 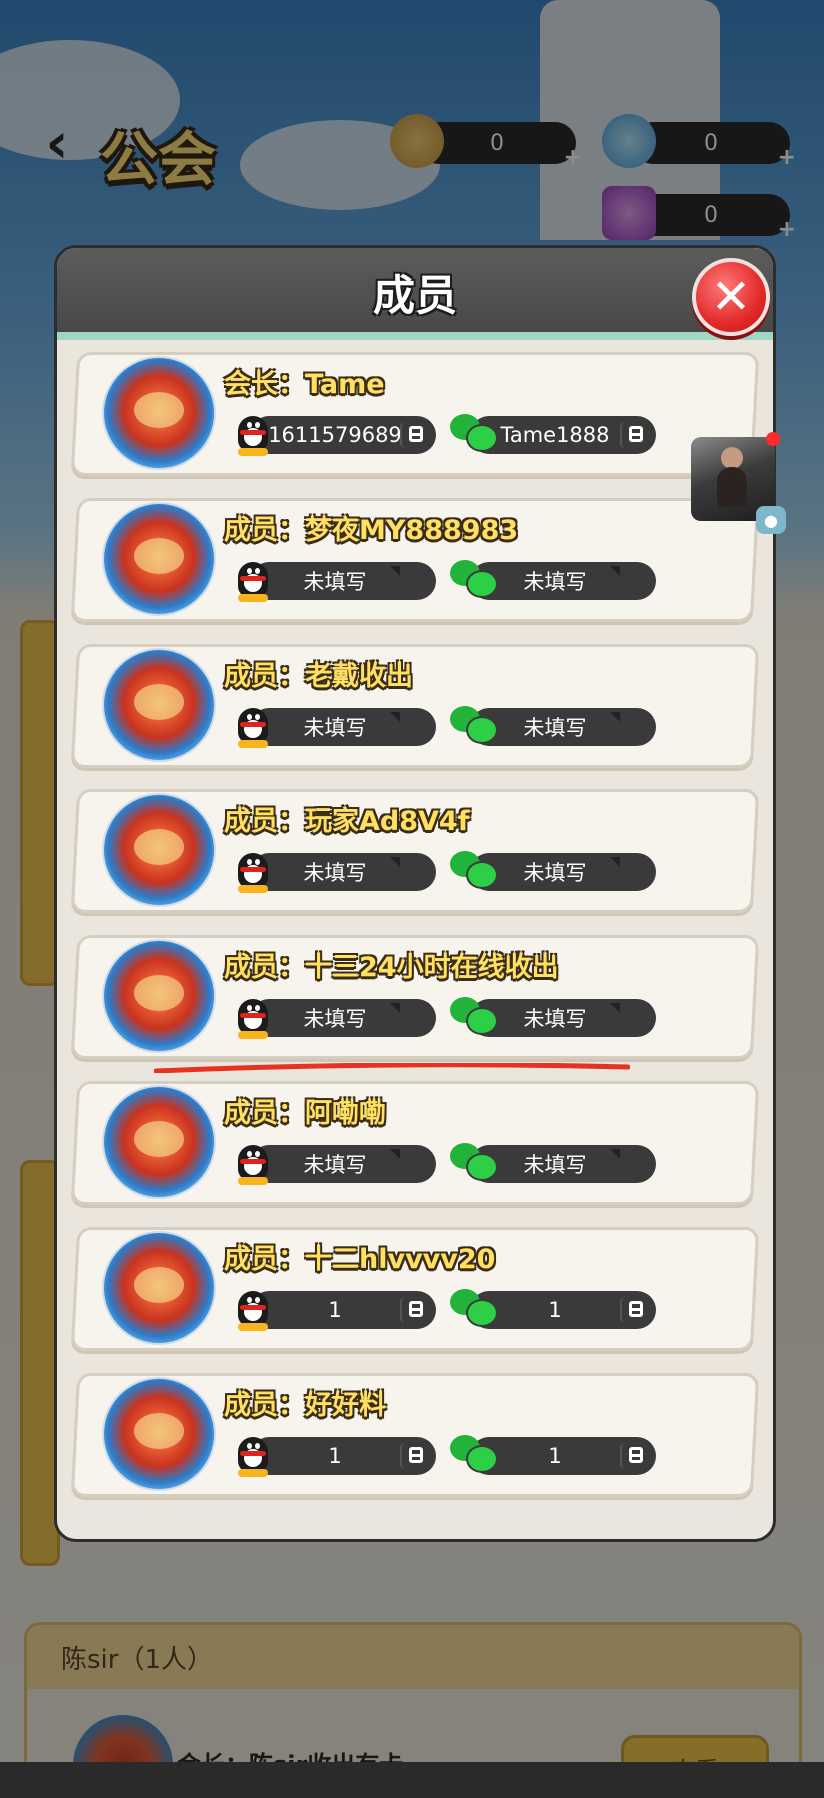 I want to click on member-card: 成员：梦夜MY888983 未填写 未填写, so click(x=415, y=560).